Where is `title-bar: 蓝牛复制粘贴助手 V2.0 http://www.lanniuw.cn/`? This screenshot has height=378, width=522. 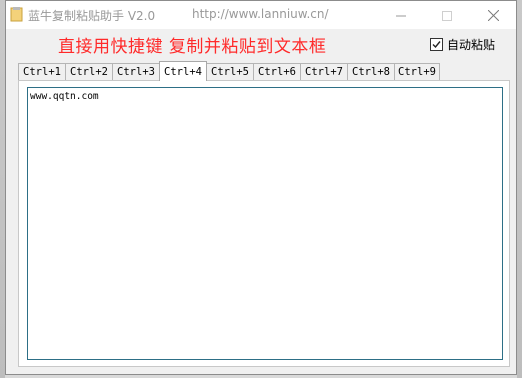 title-bar: 蓝牛复制粘贴助手 V2.0 http://www.lanniuw.cn/ is located at coordinates (261, 15).